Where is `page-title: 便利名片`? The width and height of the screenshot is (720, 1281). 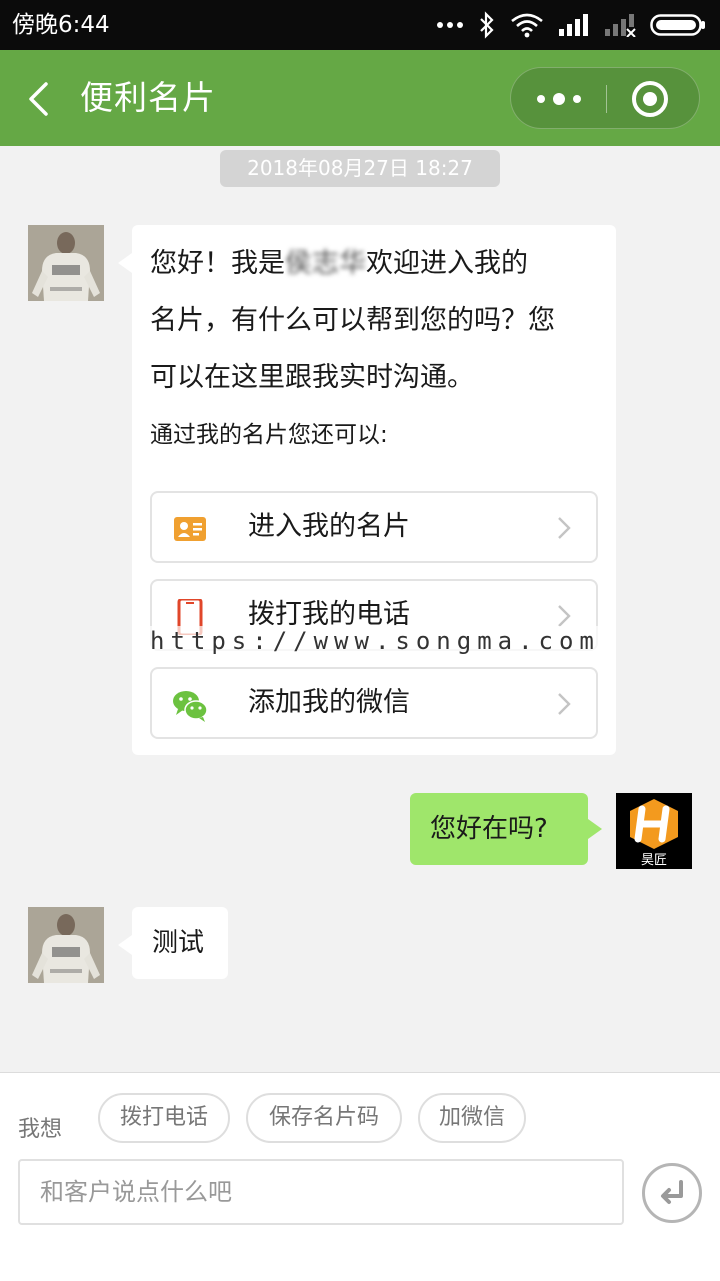 page-title: 便利名片 is located at coordinates (148, 97).